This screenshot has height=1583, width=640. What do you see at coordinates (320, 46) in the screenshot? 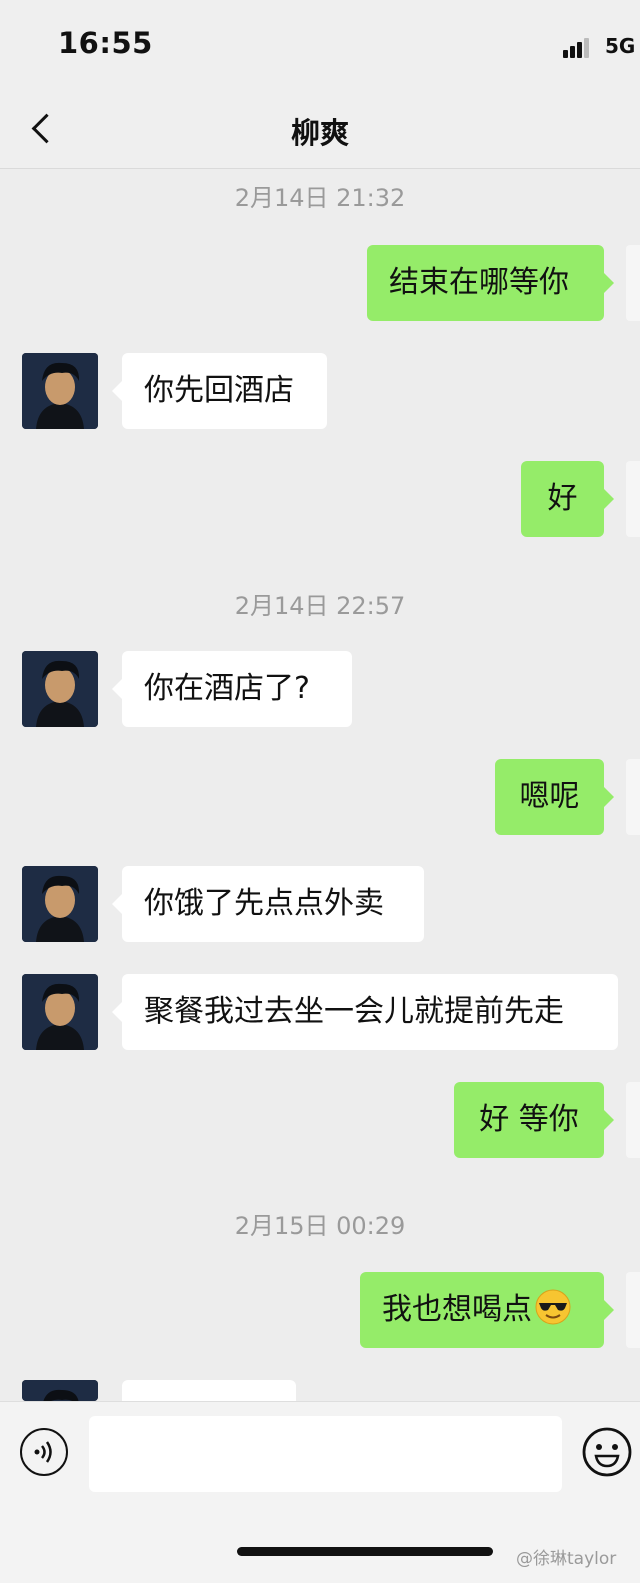
I see `status-bar: 16:55 5G` at bounding box center [320, 46].